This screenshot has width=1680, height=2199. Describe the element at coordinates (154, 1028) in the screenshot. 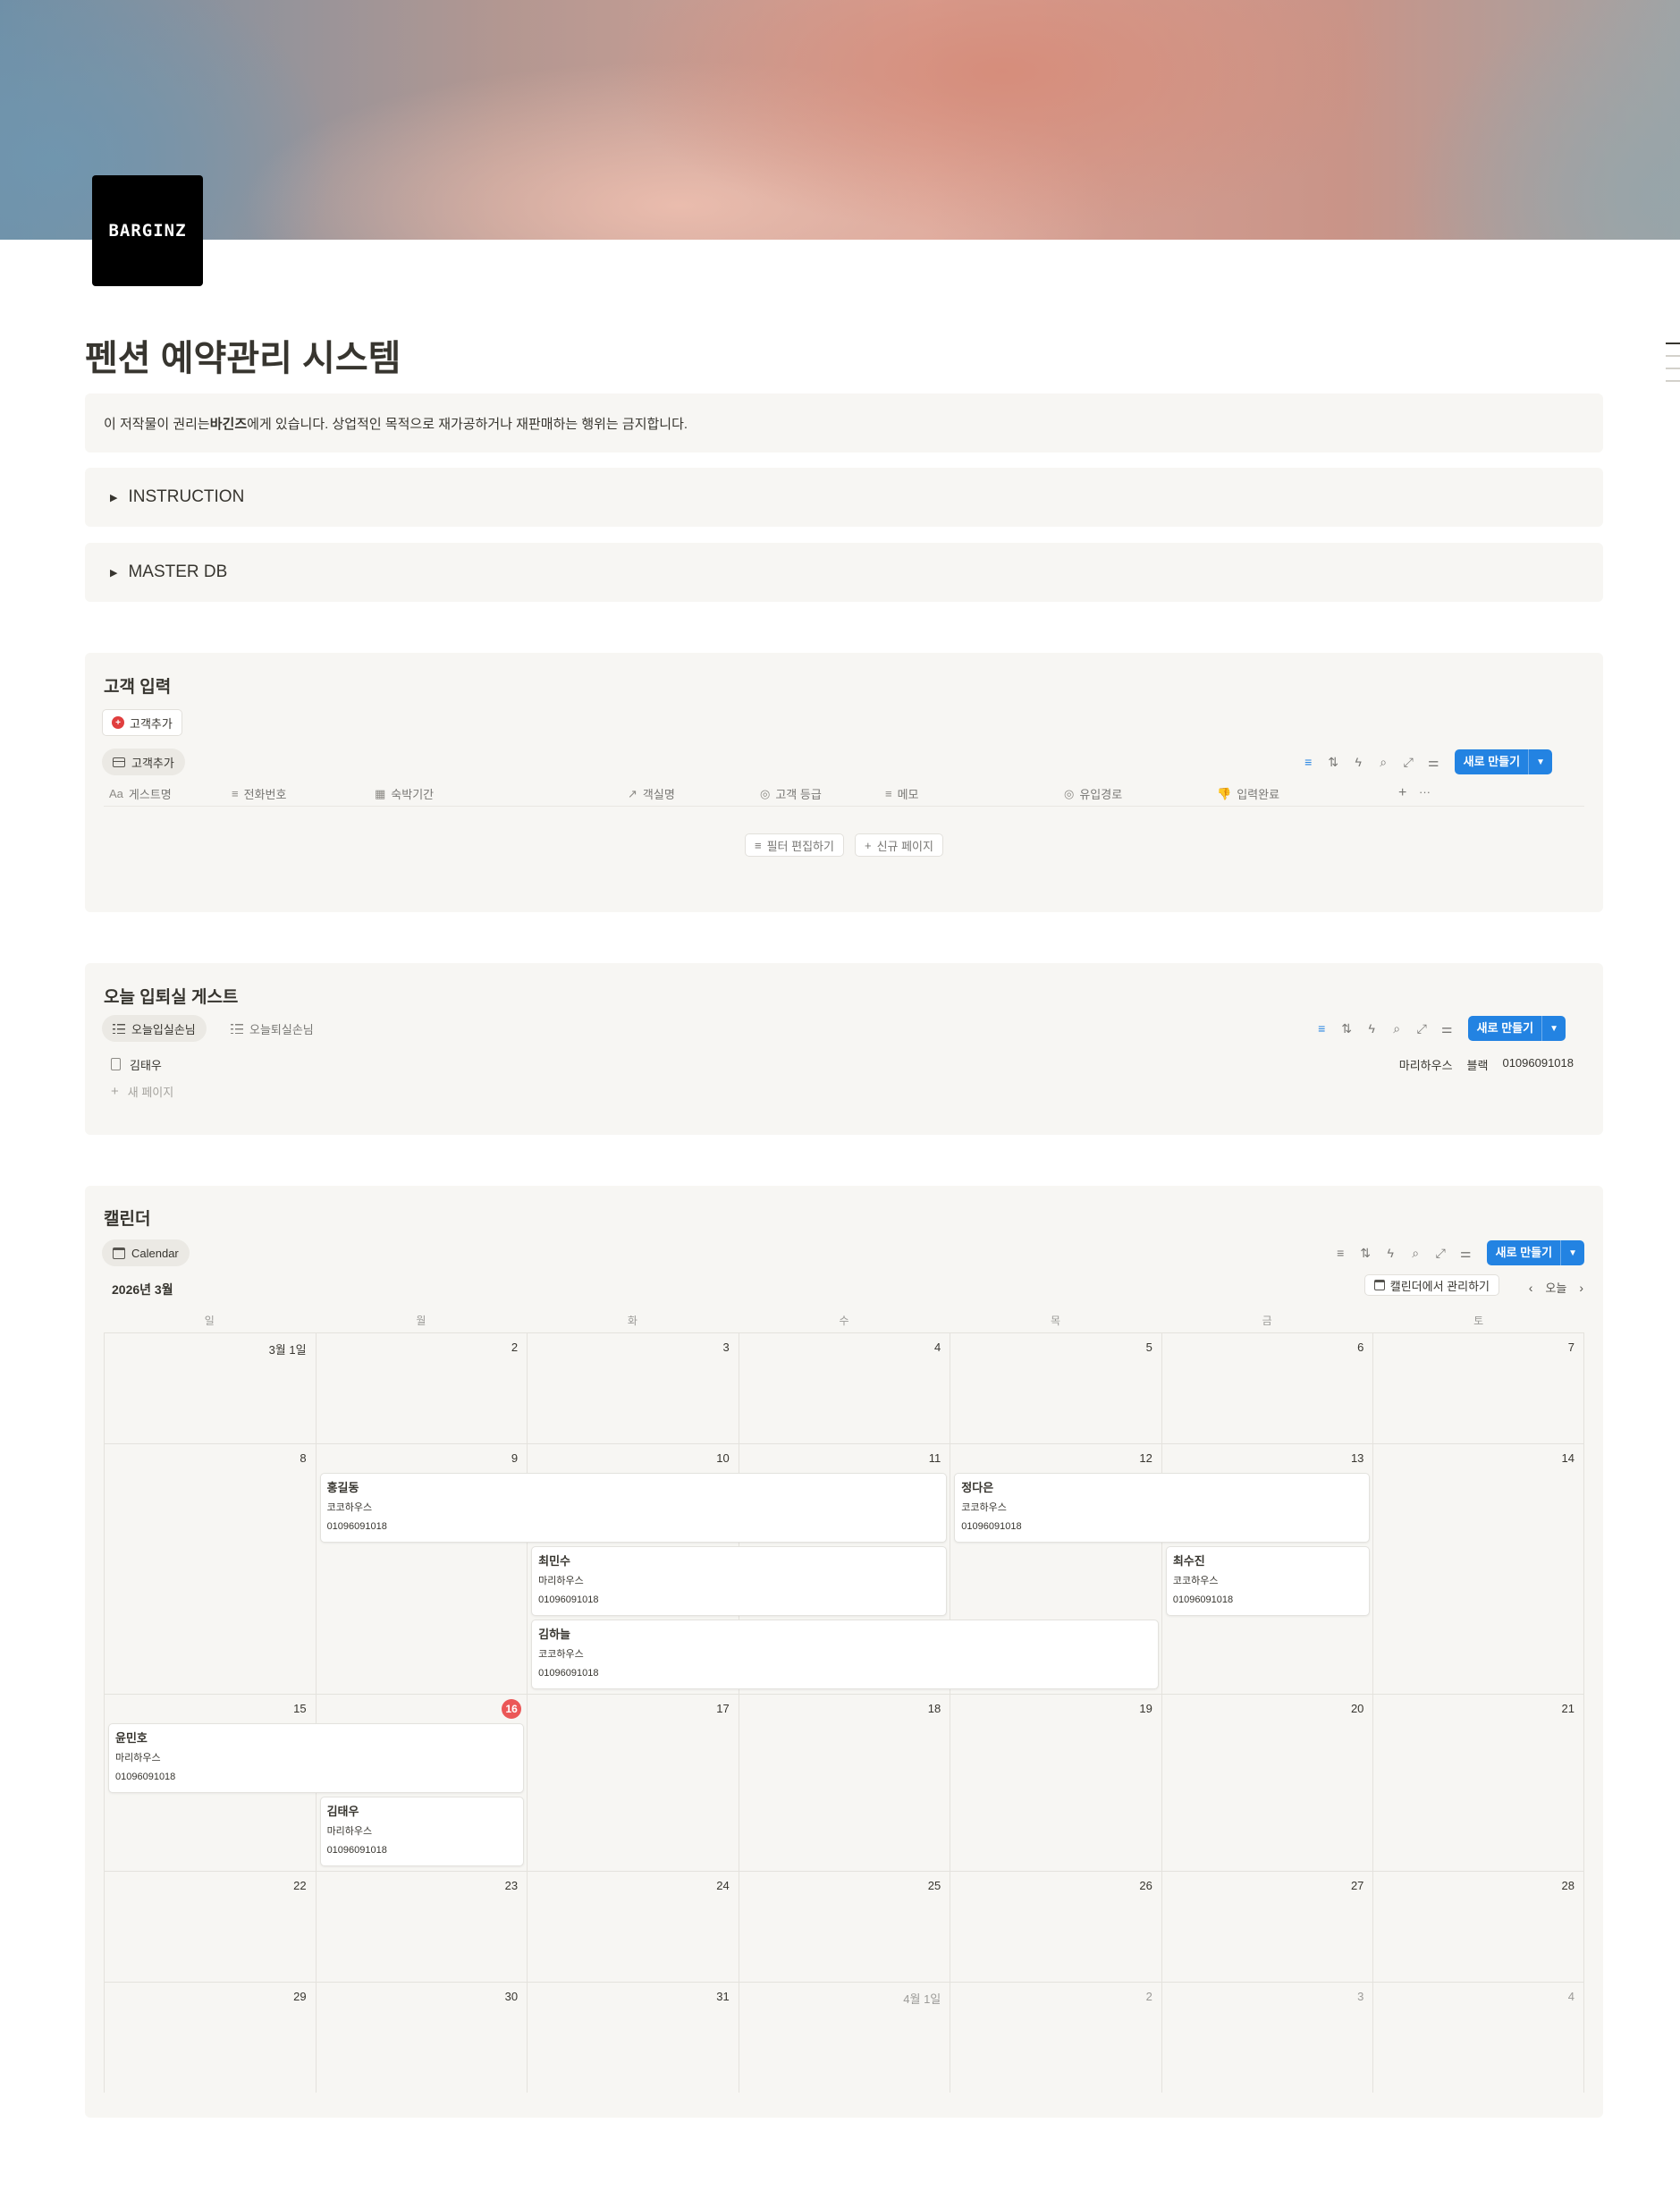

I see `tab-today-checkin: 오늘입실손님` at that location.